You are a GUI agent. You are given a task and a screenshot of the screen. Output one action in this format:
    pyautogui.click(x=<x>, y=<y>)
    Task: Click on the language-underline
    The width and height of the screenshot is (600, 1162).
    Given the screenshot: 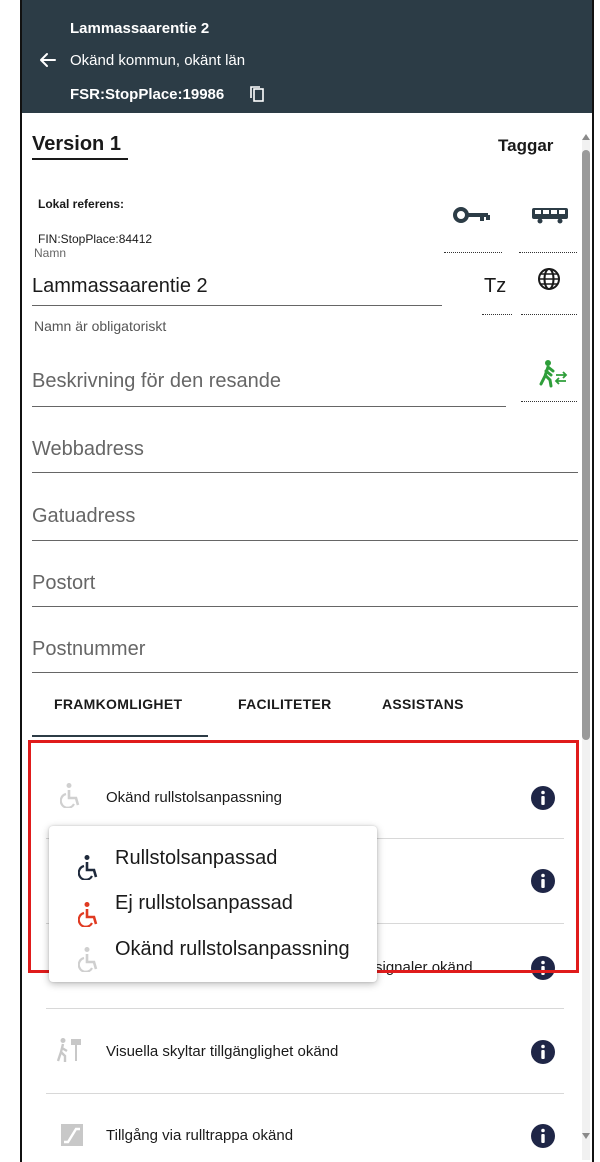 What is the action you would take?
    pyautogui.click(x=549, y=314)
    